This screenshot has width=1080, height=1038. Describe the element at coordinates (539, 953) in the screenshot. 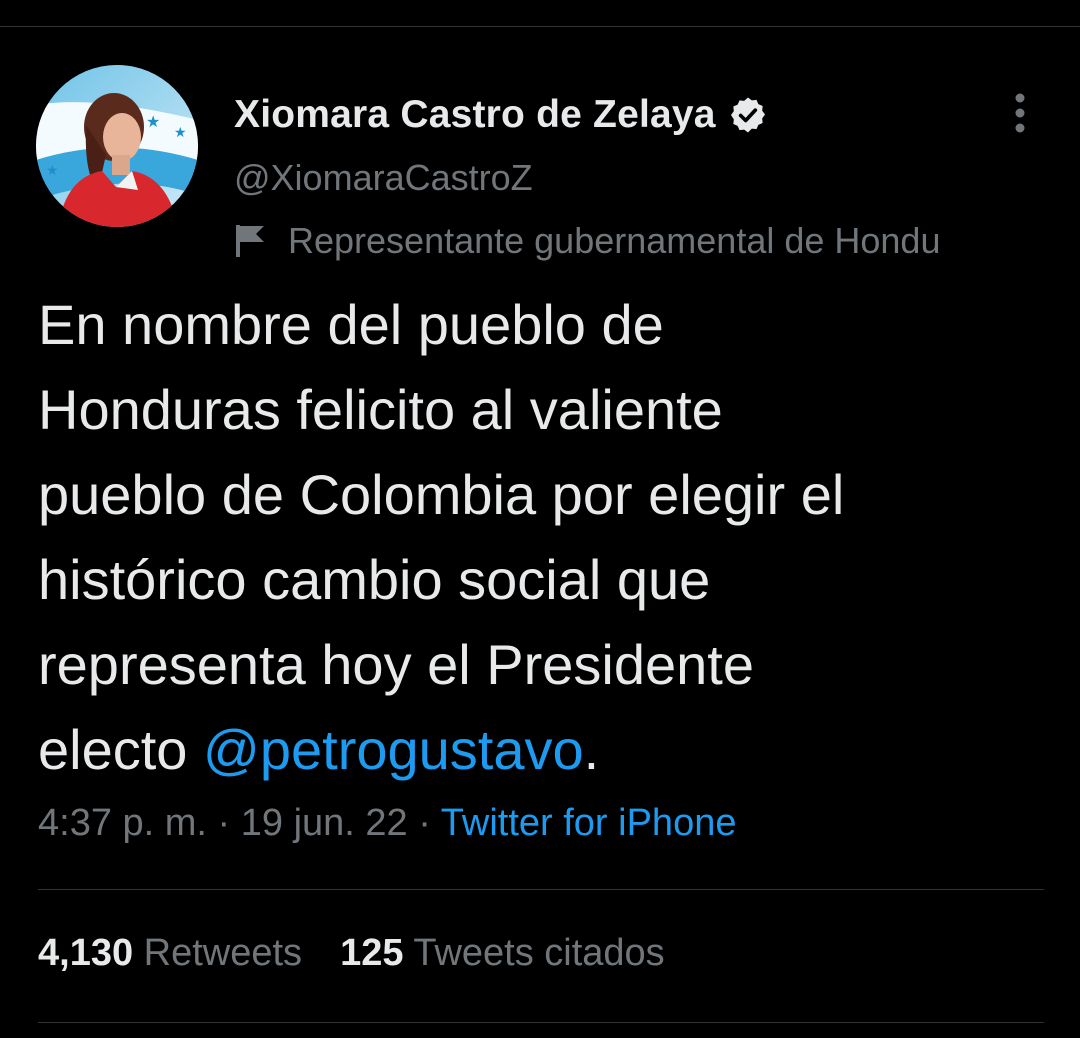

I see `quotes-label: Tweets citados` at that location.